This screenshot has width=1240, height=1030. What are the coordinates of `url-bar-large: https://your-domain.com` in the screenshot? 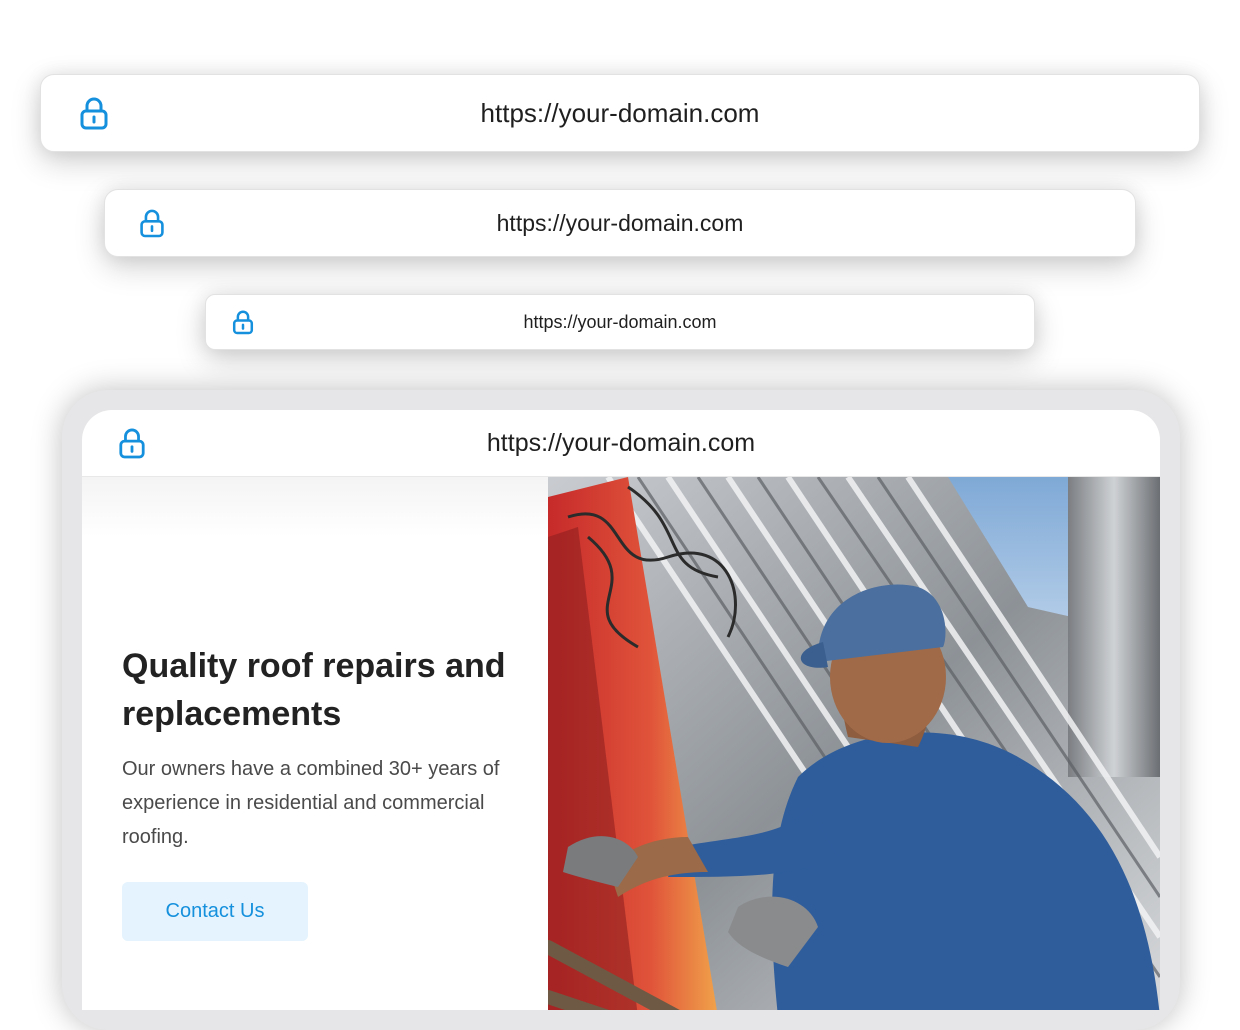 It's located at (620, 113).